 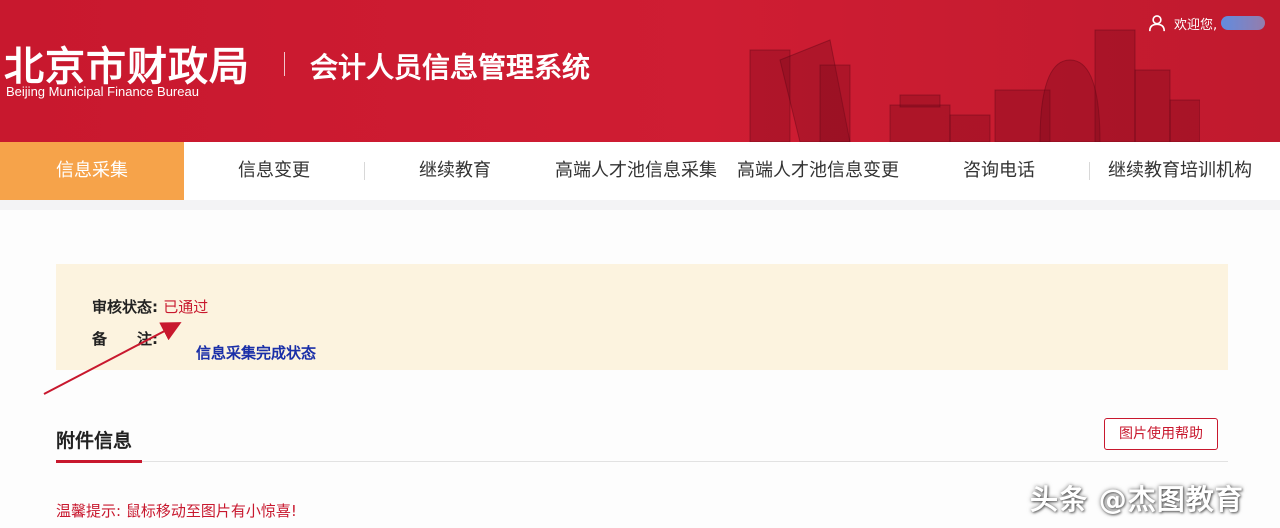 What do you see at coordinates (92, 171) in the screenshot?
I see `nav-item-info-collection: 信息采集` at bounding box center [92, 171].